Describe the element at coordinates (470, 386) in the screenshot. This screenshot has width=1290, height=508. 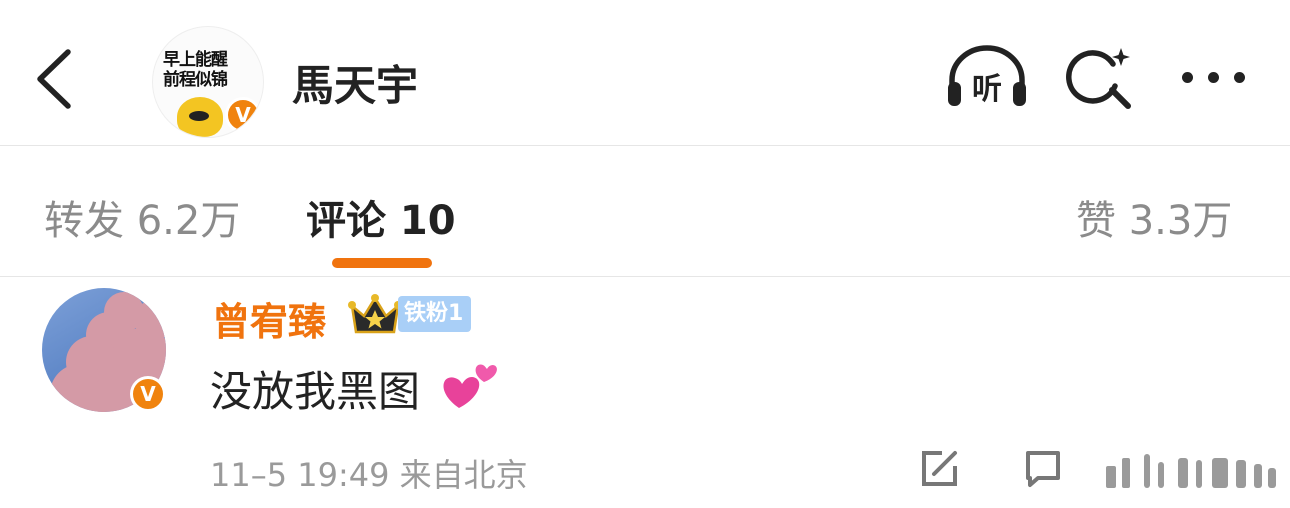
I see `hearts-icon` at that location.